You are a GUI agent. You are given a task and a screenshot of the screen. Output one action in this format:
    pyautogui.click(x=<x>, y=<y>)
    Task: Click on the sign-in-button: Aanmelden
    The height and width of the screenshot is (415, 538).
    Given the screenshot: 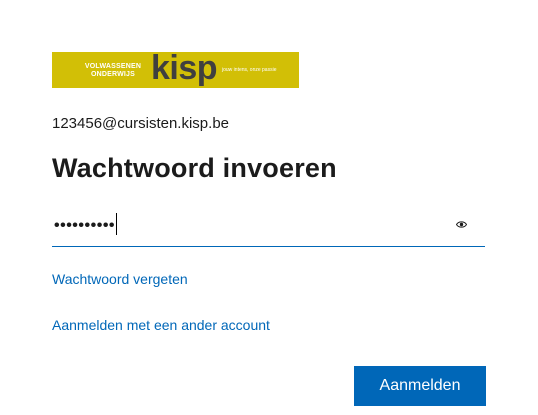 What is the action you would take?
    pyautogui.click(x=420, y=386)
    